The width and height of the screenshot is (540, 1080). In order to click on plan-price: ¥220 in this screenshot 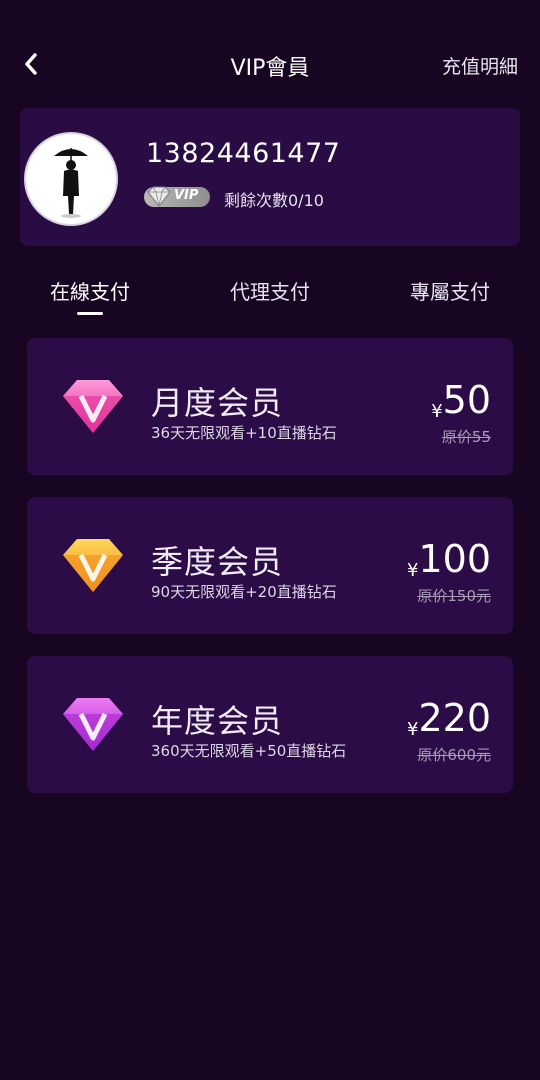, I will do `click(449, 718)`.